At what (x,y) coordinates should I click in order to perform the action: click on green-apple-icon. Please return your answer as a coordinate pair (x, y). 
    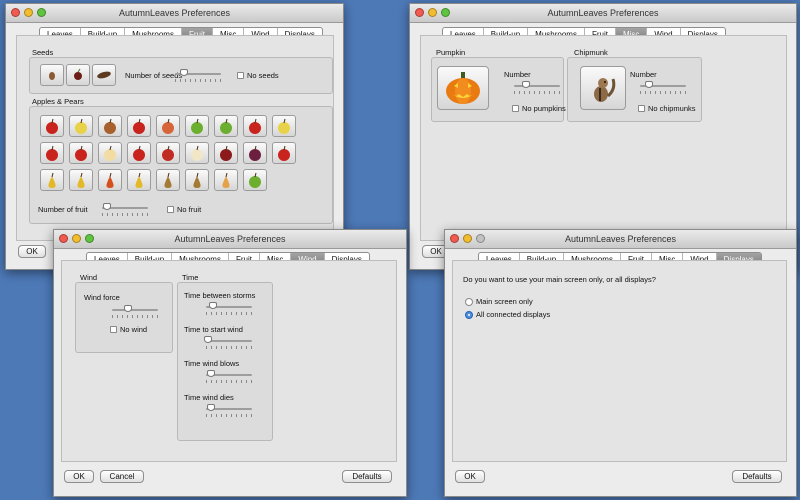
    Looking at the image, I should click on (226, 126).